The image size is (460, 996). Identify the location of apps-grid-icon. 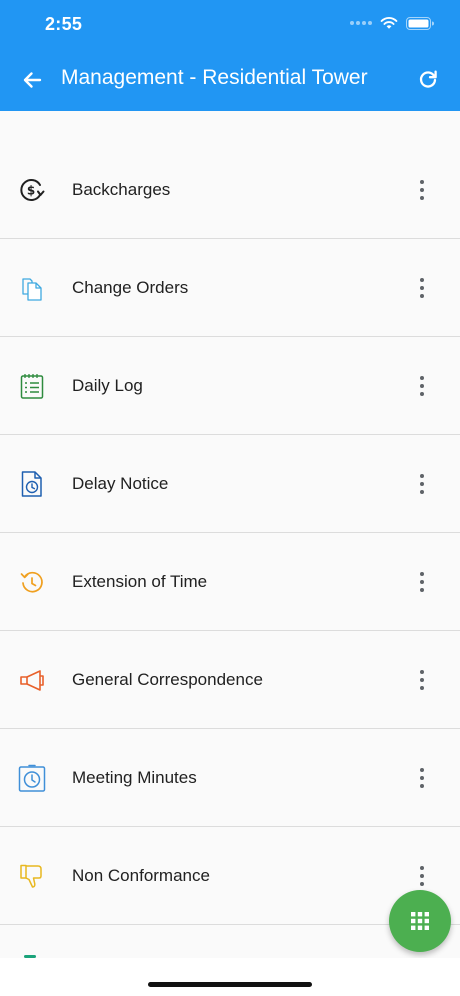
(420, 921).